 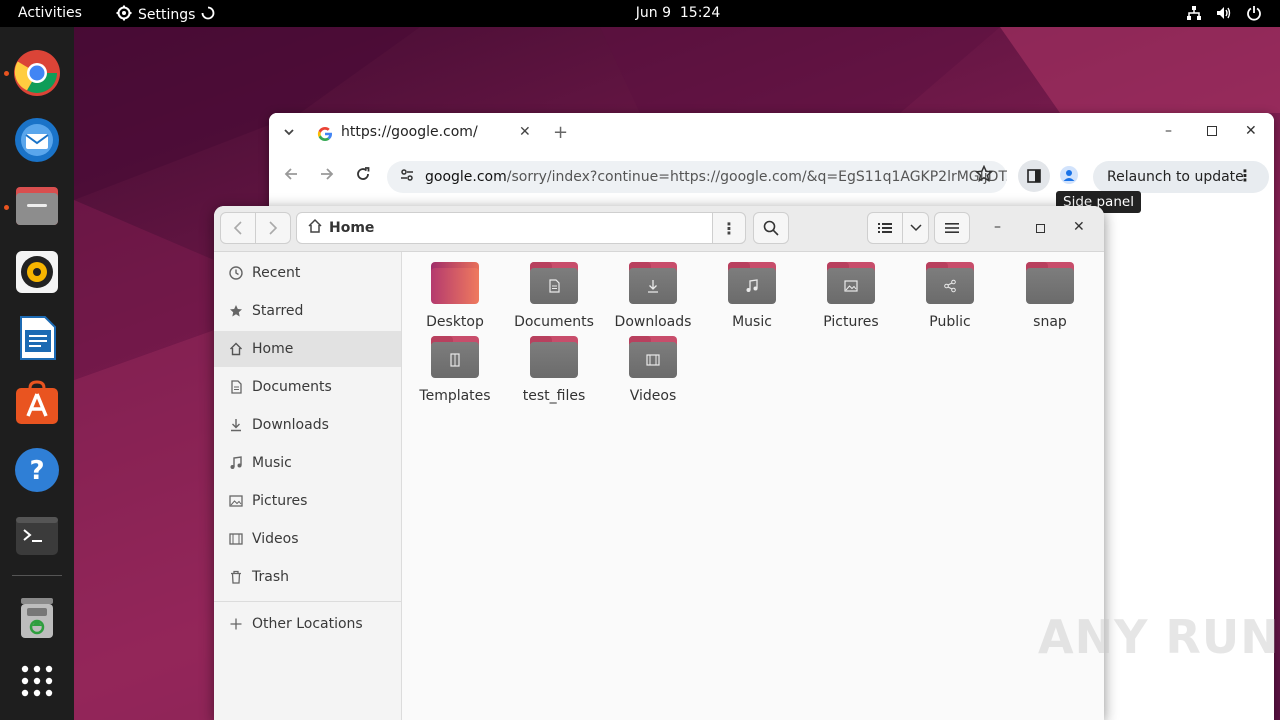 I want to click on snap-folder-icon, so click(x=1050, y=283).